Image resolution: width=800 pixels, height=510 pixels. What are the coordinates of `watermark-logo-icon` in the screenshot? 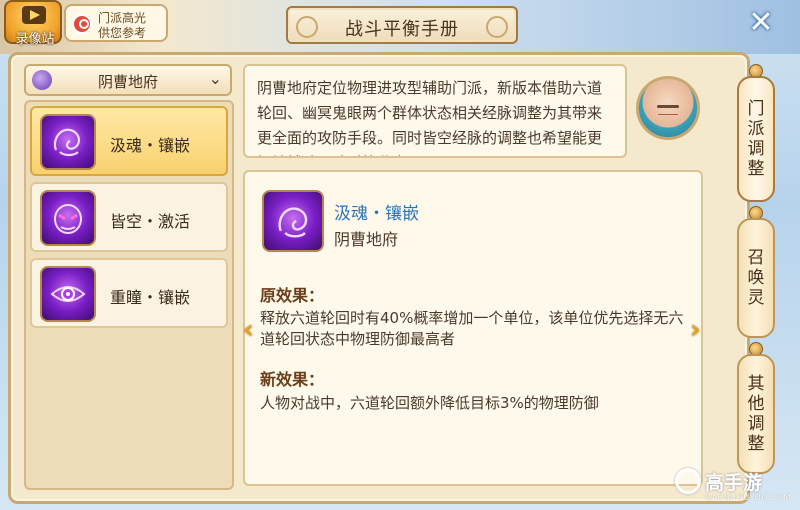 It's located at (688, 481).